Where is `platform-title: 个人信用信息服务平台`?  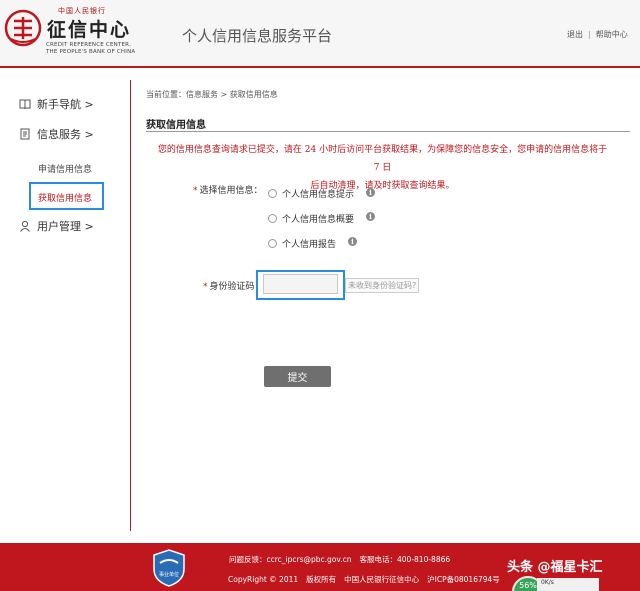
platform-title: 个人信用信息服务平台 is located at coordinates (257, 36).